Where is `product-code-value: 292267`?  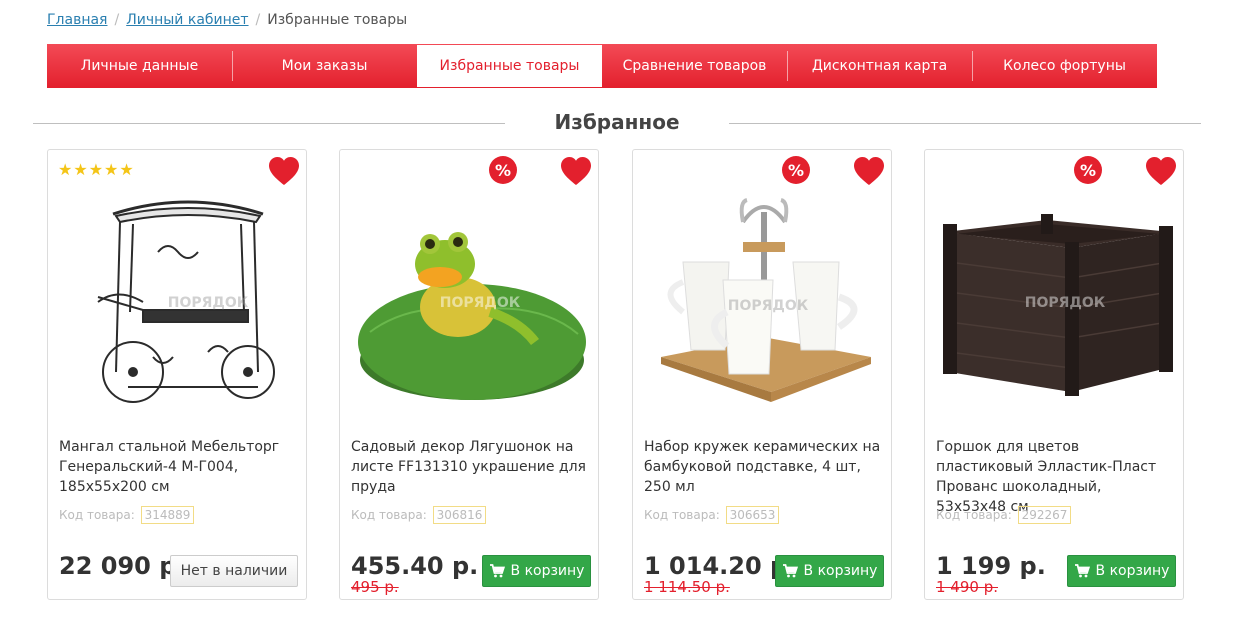 product-code-value: 292267 is located at coordinates (1044, 515).